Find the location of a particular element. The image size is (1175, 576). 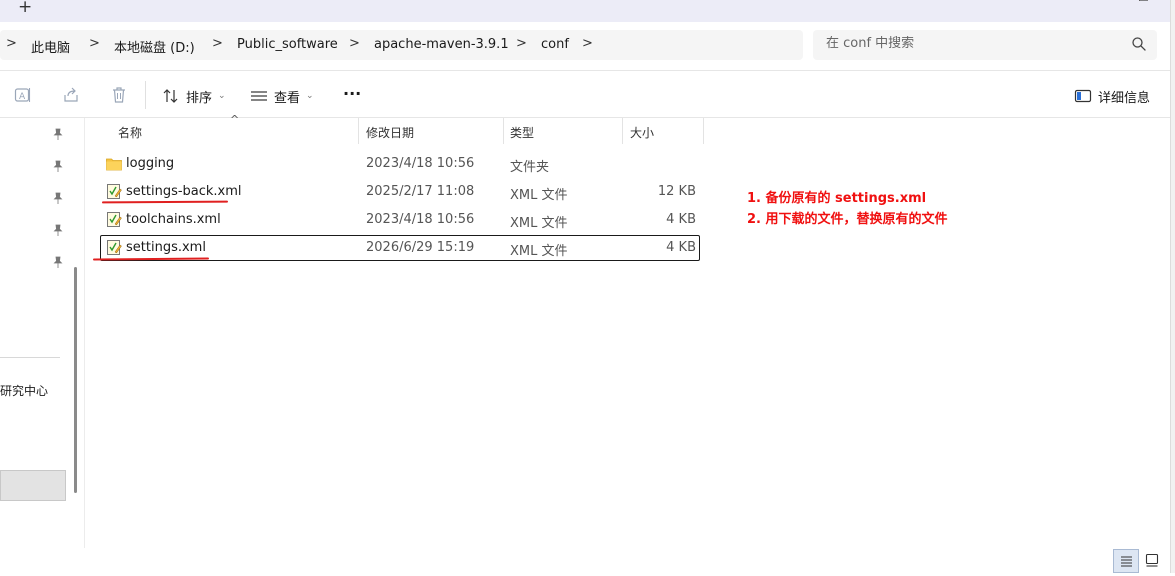

svg-text: A is located at coordinates (22, 97).